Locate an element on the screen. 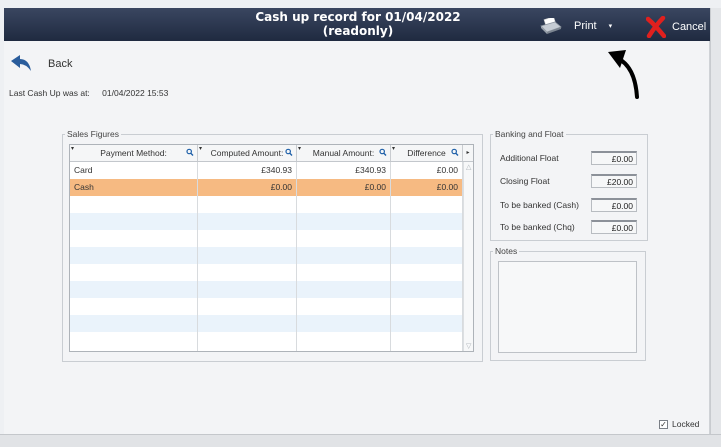 This screenshot has height=447, width=721. print-button: Print ▾ is located at coordinates (576, 26).